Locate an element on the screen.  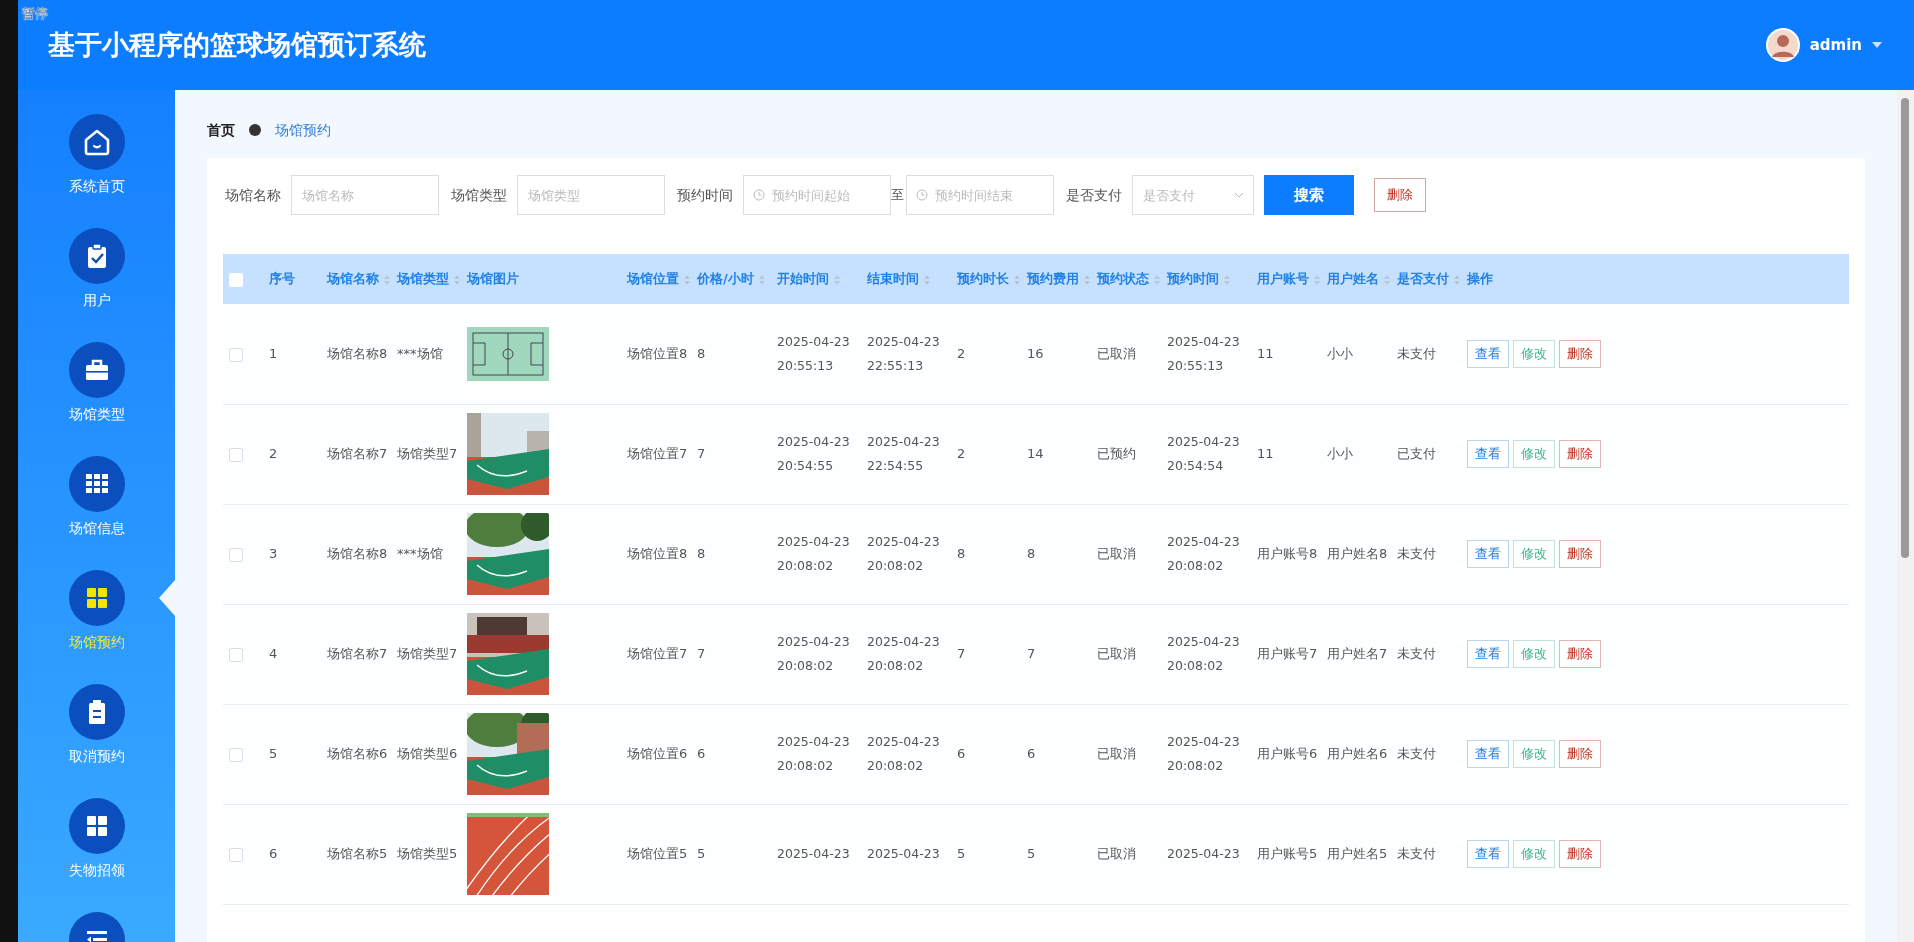
table-cell: 7 is located at coordinates (990, 654).